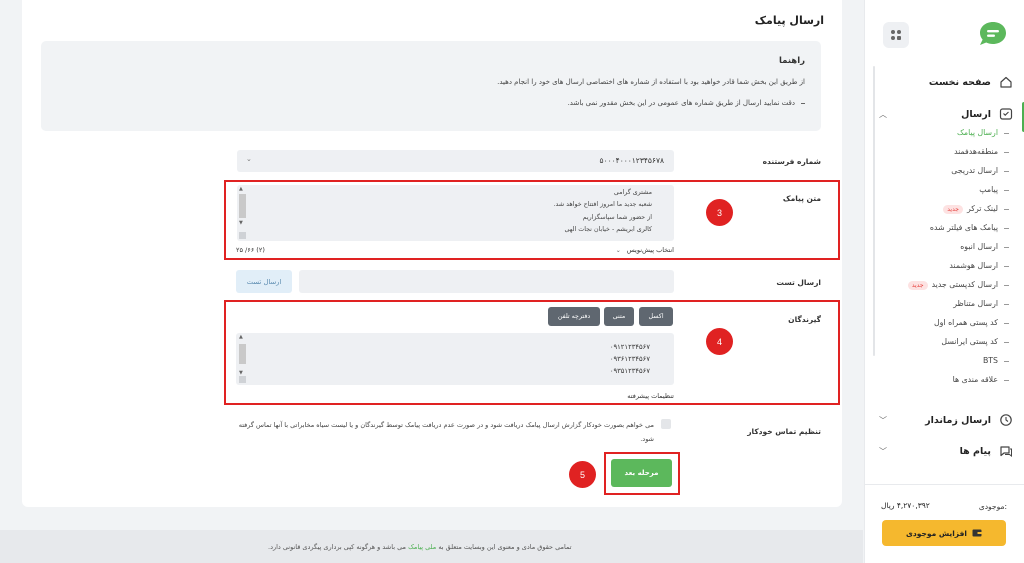 The image size is (1024, 563). What do you see at coordinates (632, 192) in the screenshot?
I see `message-line: مشتری گرامی` at bounding box center [632, 192].